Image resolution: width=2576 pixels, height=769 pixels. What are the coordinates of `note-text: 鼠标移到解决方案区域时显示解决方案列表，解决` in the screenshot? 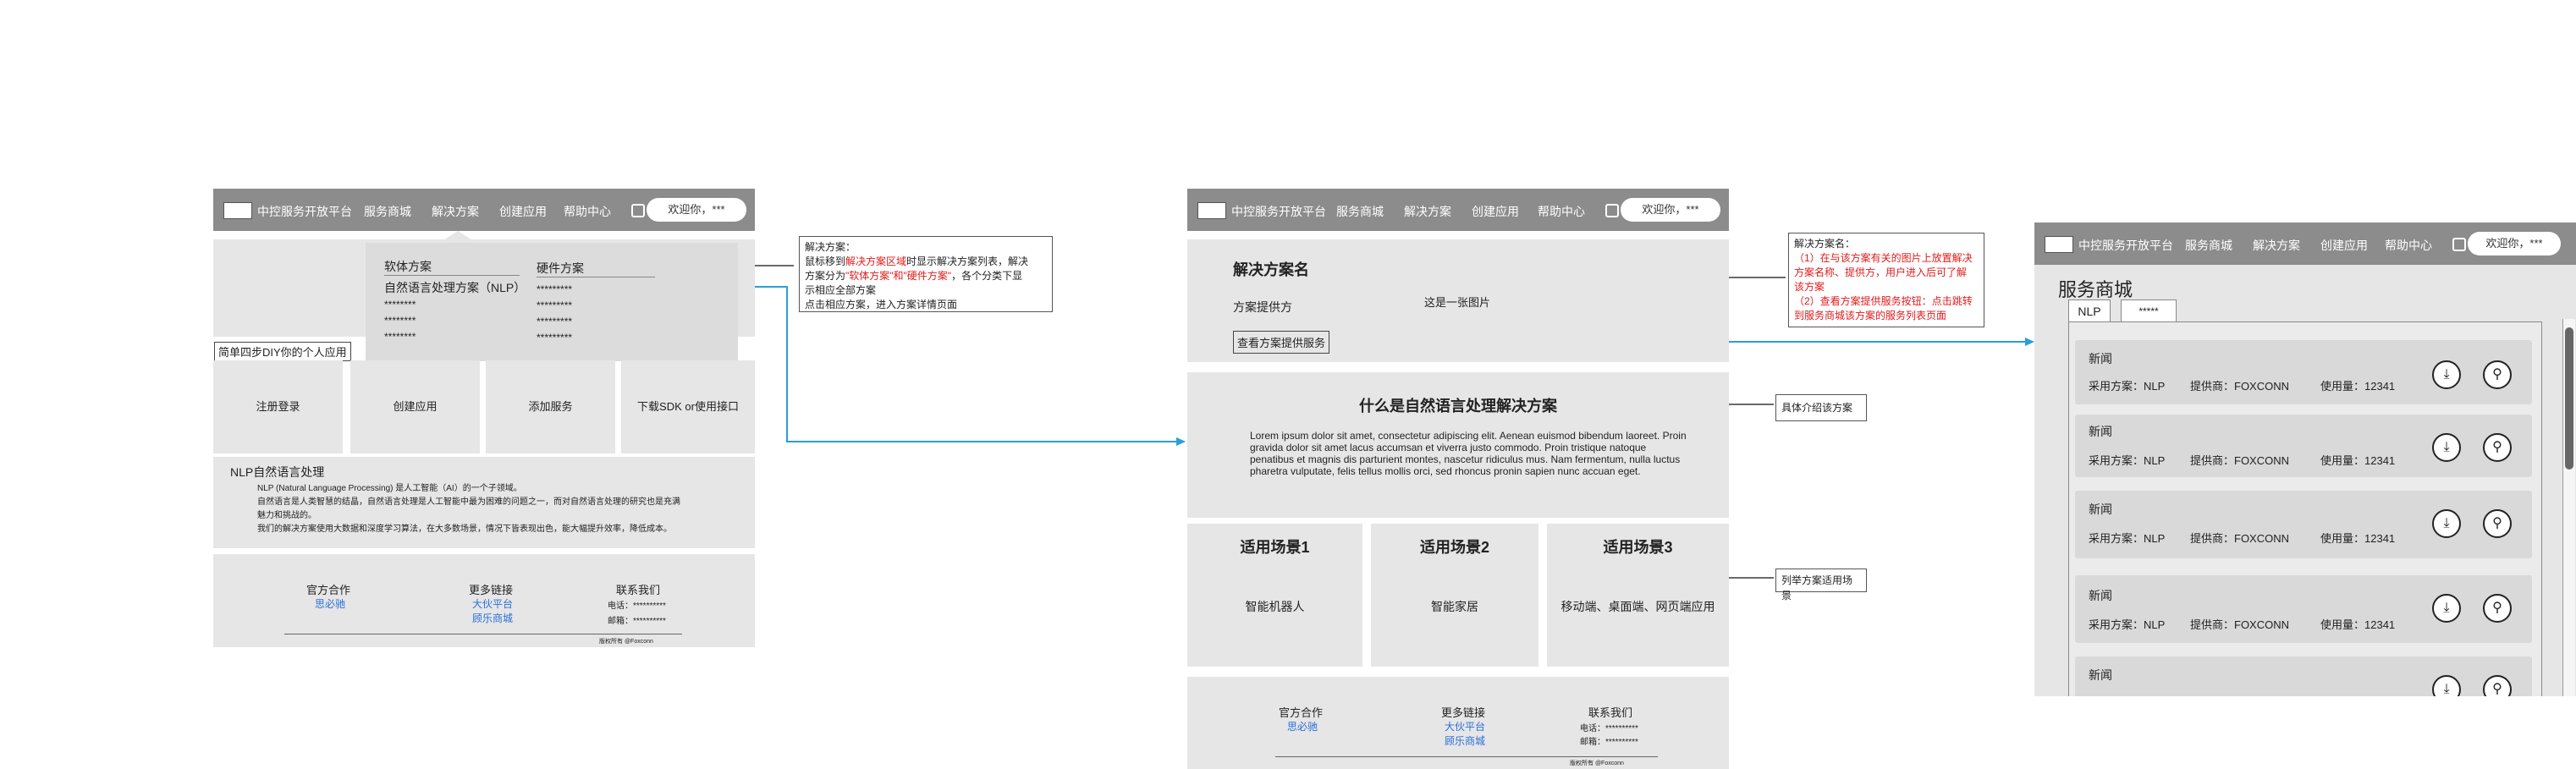 It's located at (926, 262).